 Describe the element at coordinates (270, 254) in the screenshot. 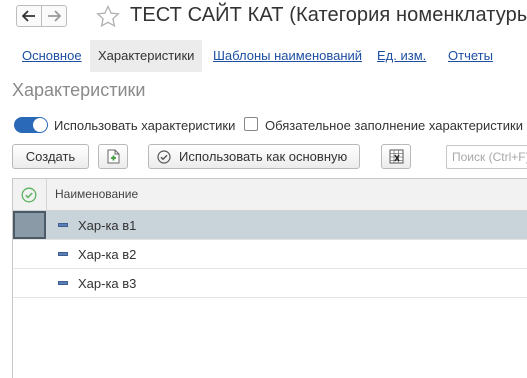

I see `table-row: Хар-ка в2` at that location.